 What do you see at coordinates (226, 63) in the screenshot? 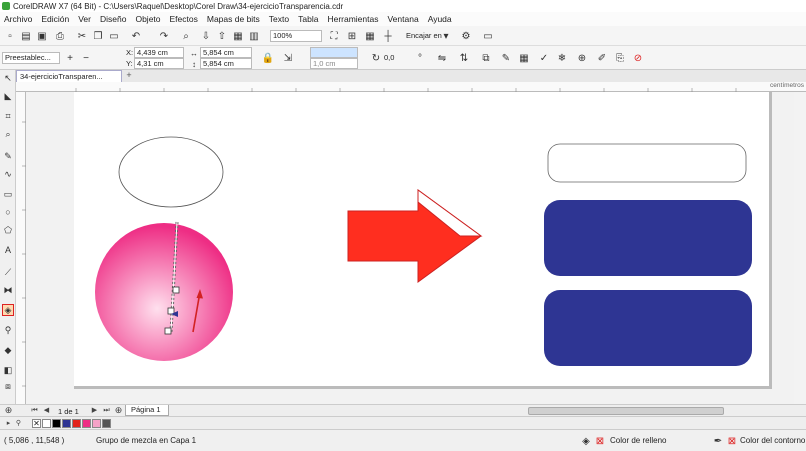
I see `height-field: 5,854 cm` at bounding box center [226, 63].